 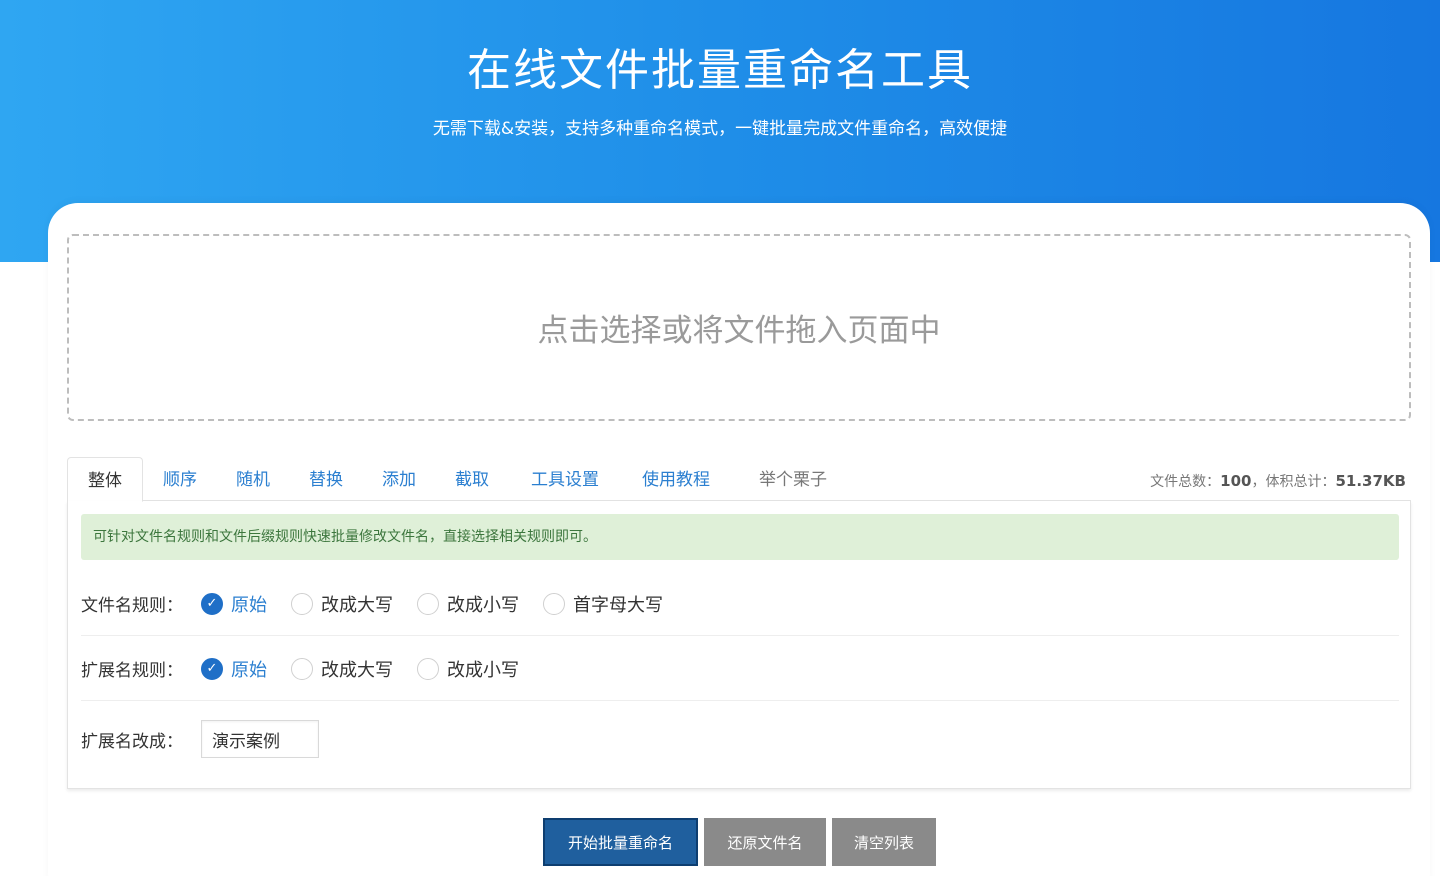 I want to click on filename-radio-capitalize: 首字母大写, so click(x=603, y=604).